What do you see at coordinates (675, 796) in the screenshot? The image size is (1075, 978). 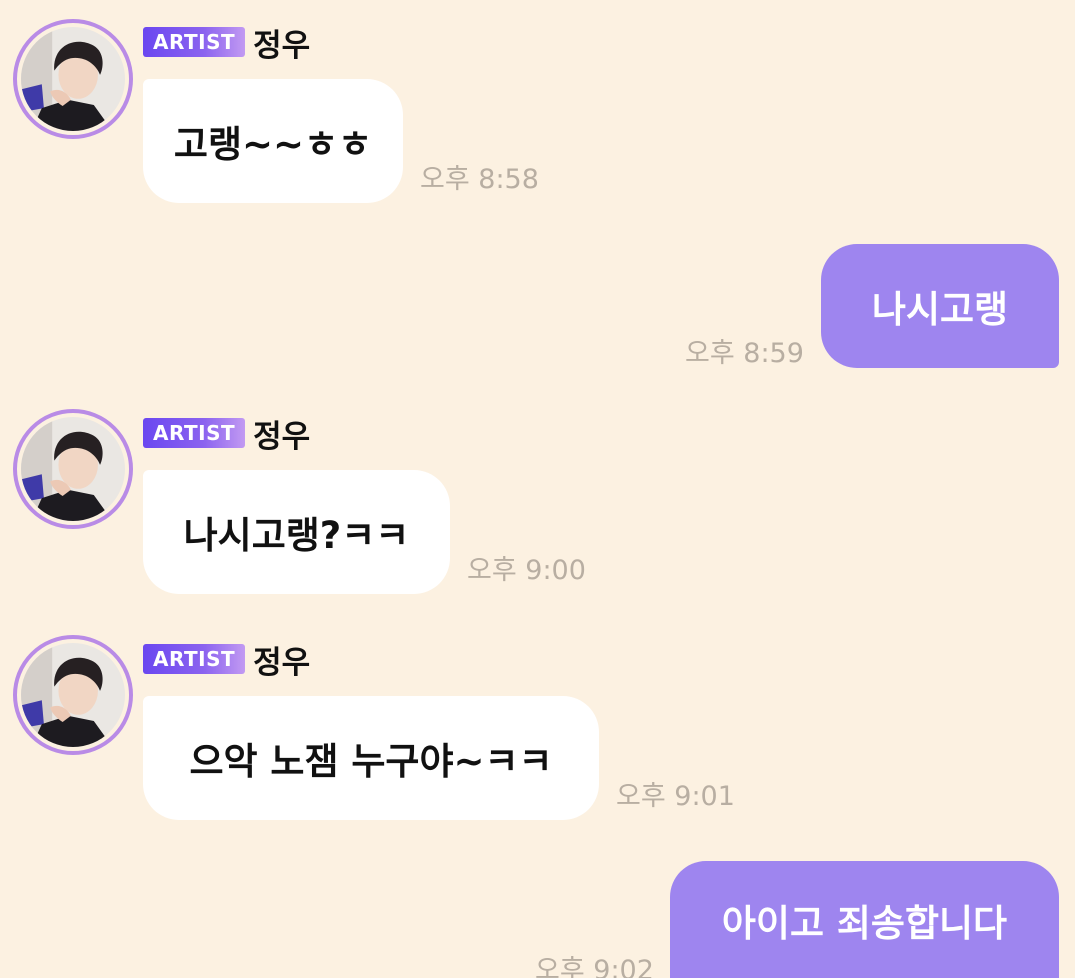 I see `message-timestamp: 오후 9:01` at bounding box center [675, 796].